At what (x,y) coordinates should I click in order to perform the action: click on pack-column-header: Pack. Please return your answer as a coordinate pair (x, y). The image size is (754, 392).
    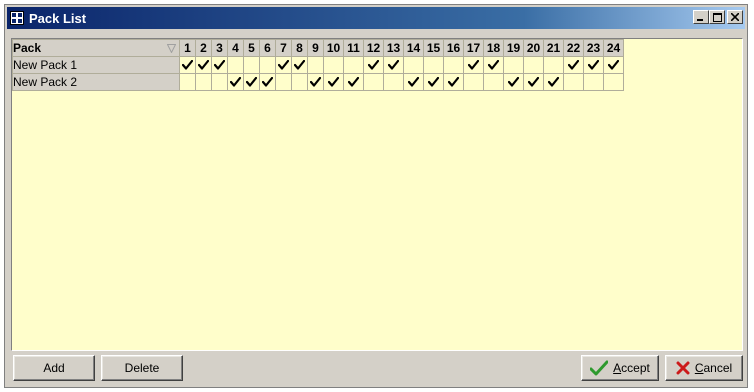
    Looking at the image, I should click on (96, 48).